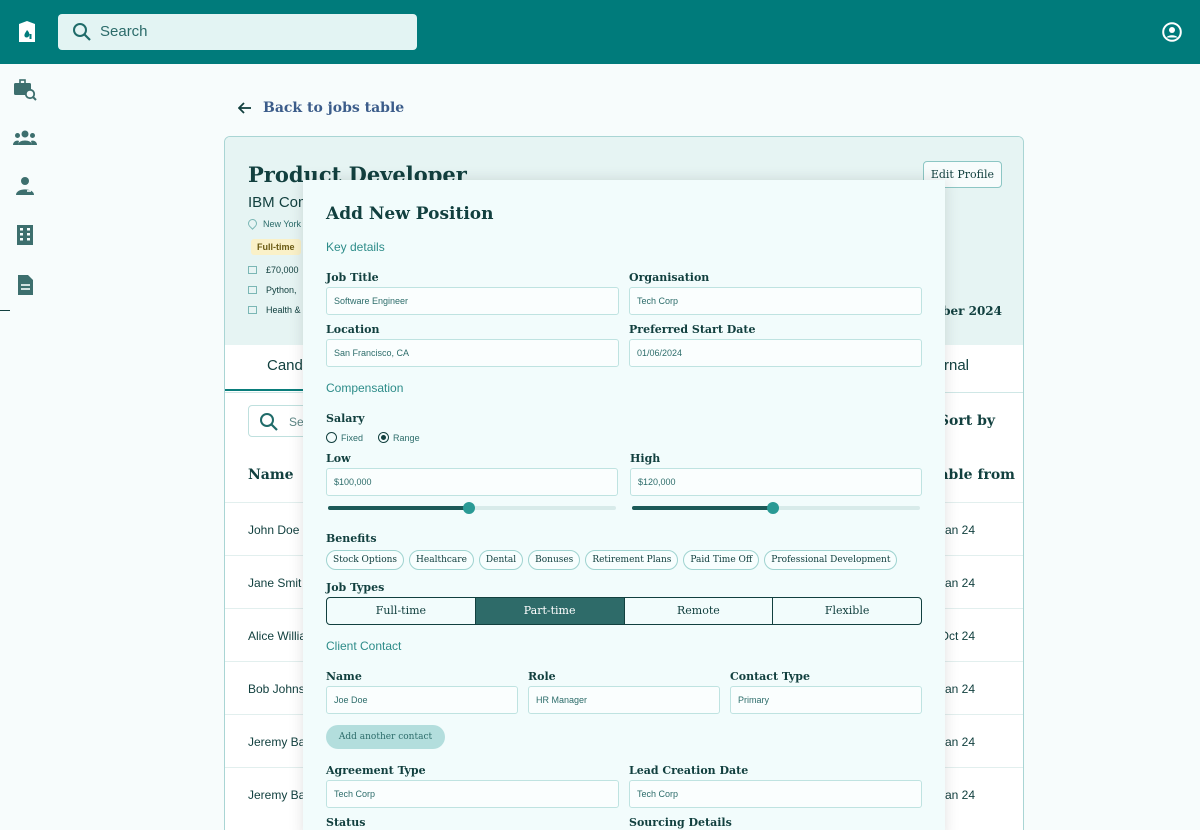 The height and width of the screenshot is (830, 1200). Describe the element at coordinates (645, 458) in the screenshot. I see `high-label: High` at that location.